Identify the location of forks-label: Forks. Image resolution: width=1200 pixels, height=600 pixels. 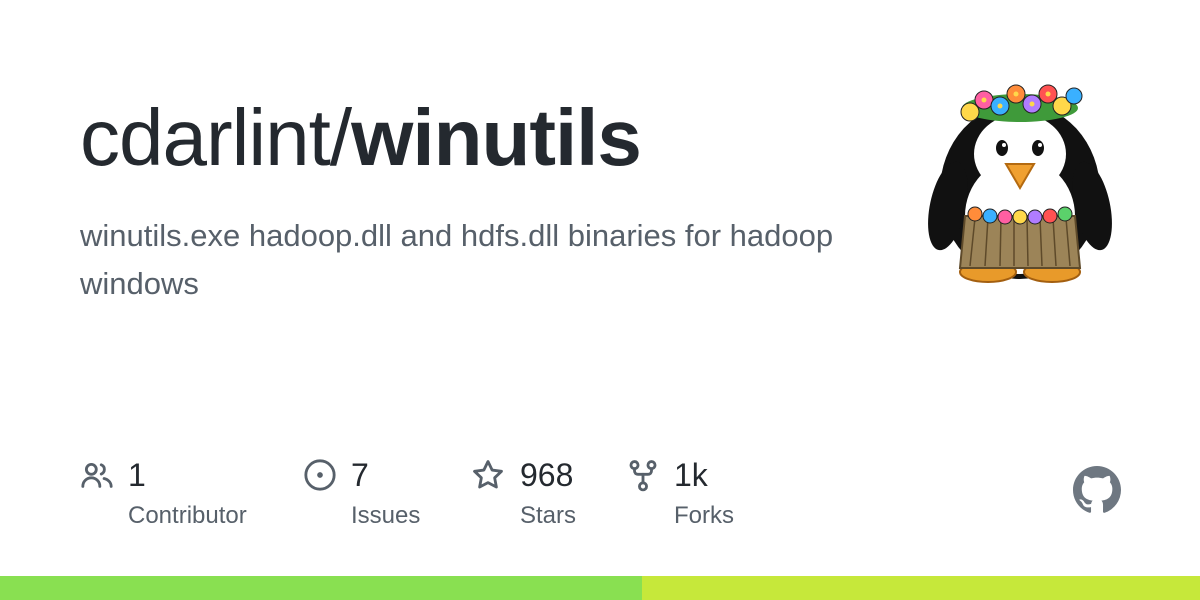
(704, 515).